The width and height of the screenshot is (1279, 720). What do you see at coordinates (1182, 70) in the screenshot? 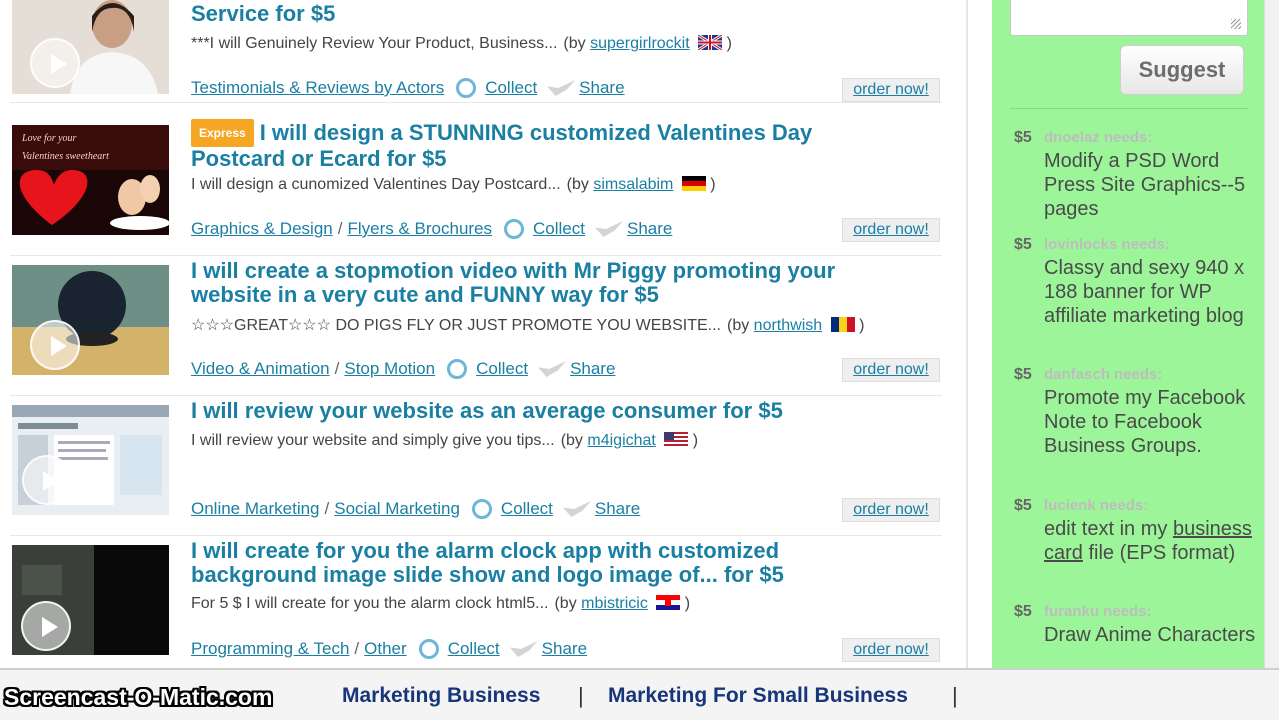
I see `suggest-button: Suggest` at bounding box center [1182, 70].